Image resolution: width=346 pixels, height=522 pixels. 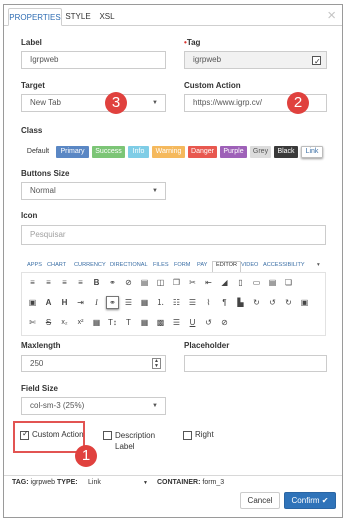 What do you see at coordinates (32, 302) in the screenshot?
I see `save-icon: ▣` at bounding box center [32, 302].